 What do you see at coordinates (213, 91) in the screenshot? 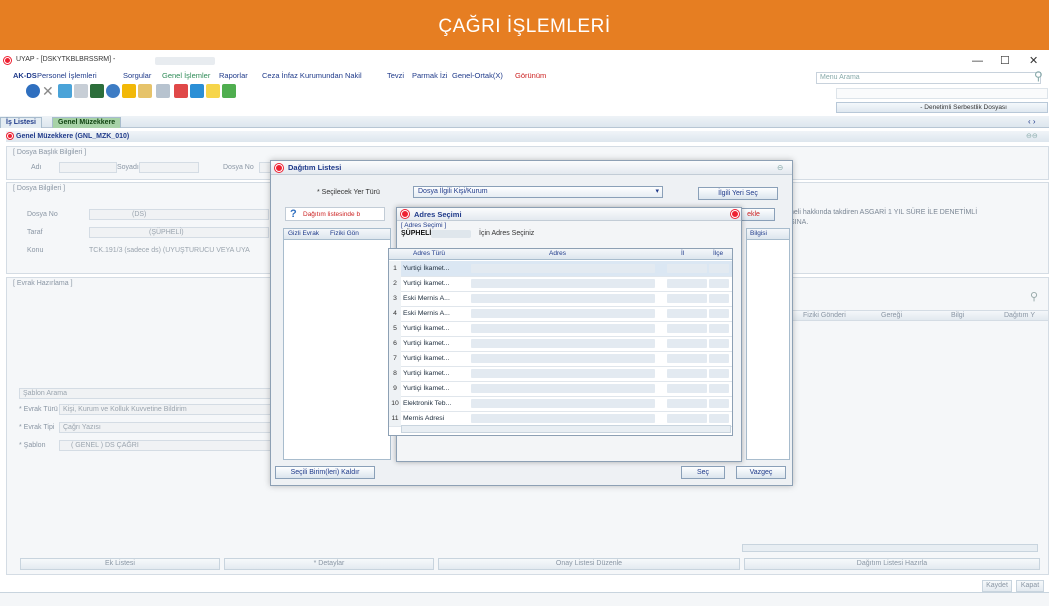
I see `note-icon` at bounding box center [213, 91].